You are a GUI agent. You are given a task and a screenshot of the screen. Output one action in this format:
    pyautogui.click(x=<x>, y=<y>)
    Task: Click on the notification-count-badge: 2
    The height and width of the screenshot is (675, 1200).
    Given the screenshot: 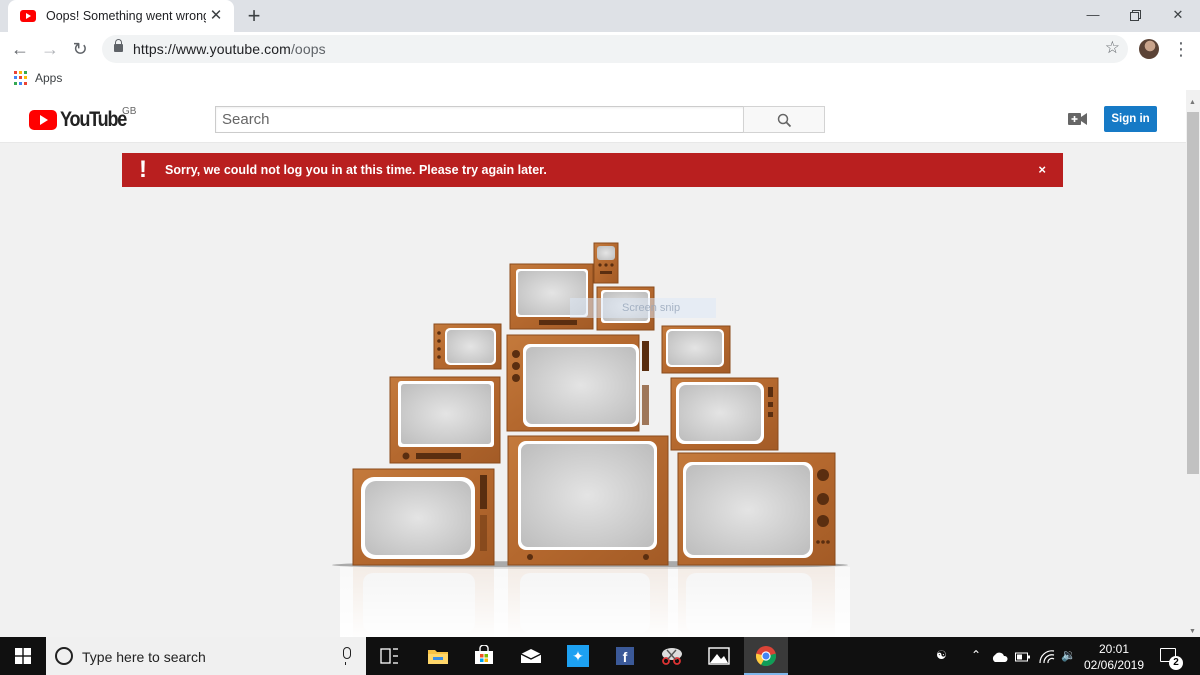 What is the action you would take?
    pyautogui.click(x=1176, y=663)
    